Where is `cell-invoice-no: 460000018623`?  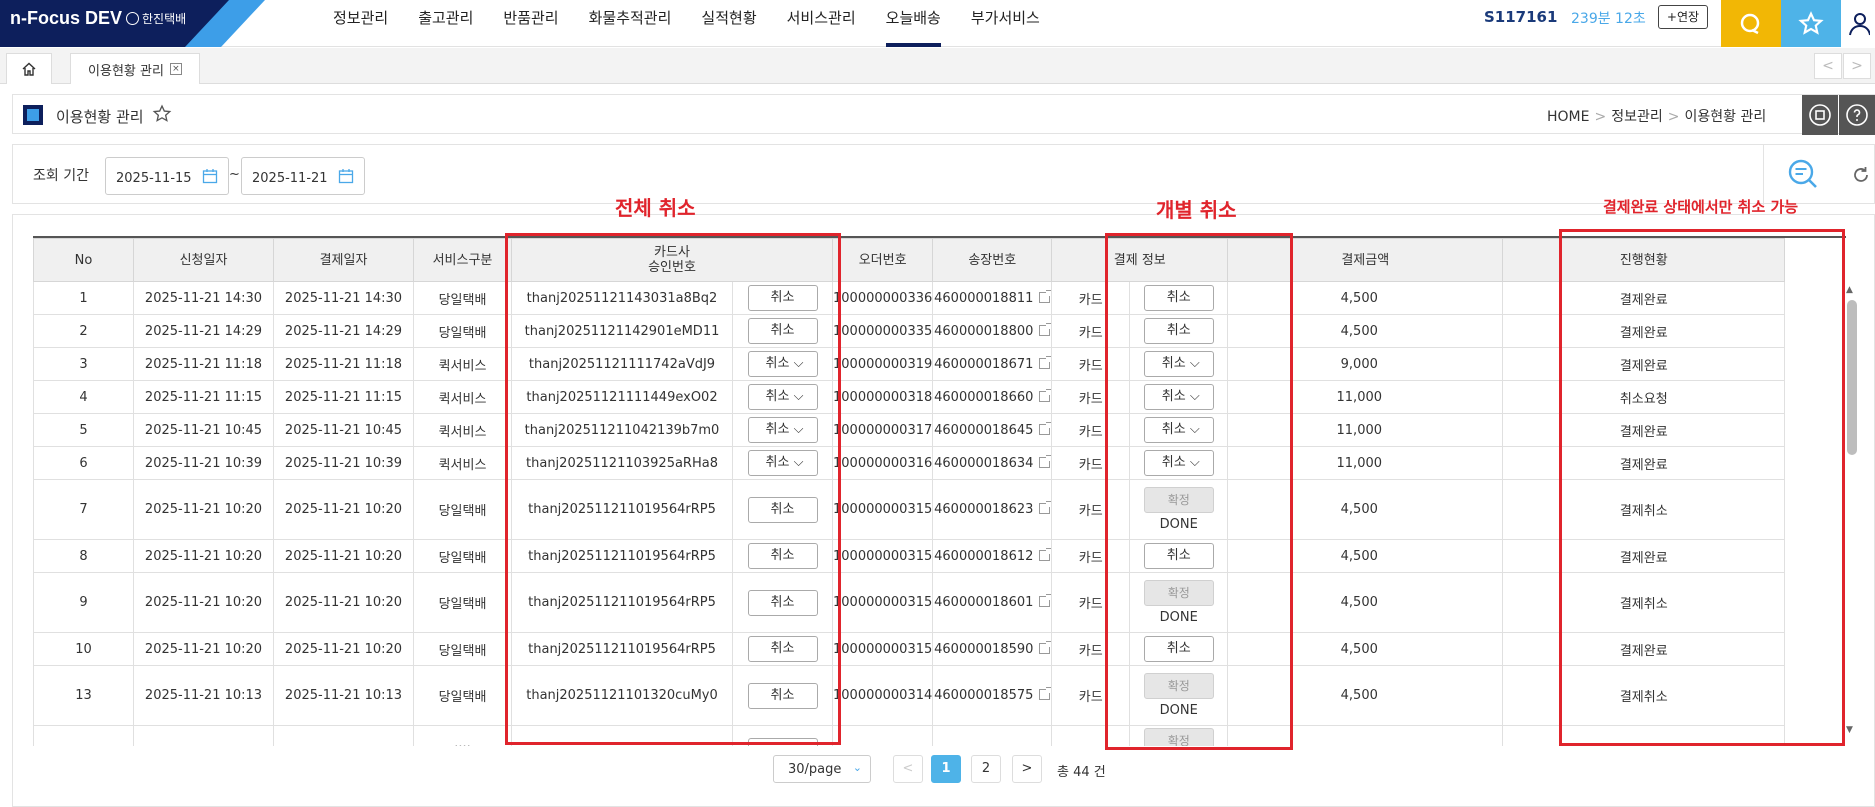
cell-invoice-no: 460000018623 is located at coordinates (992, 509).